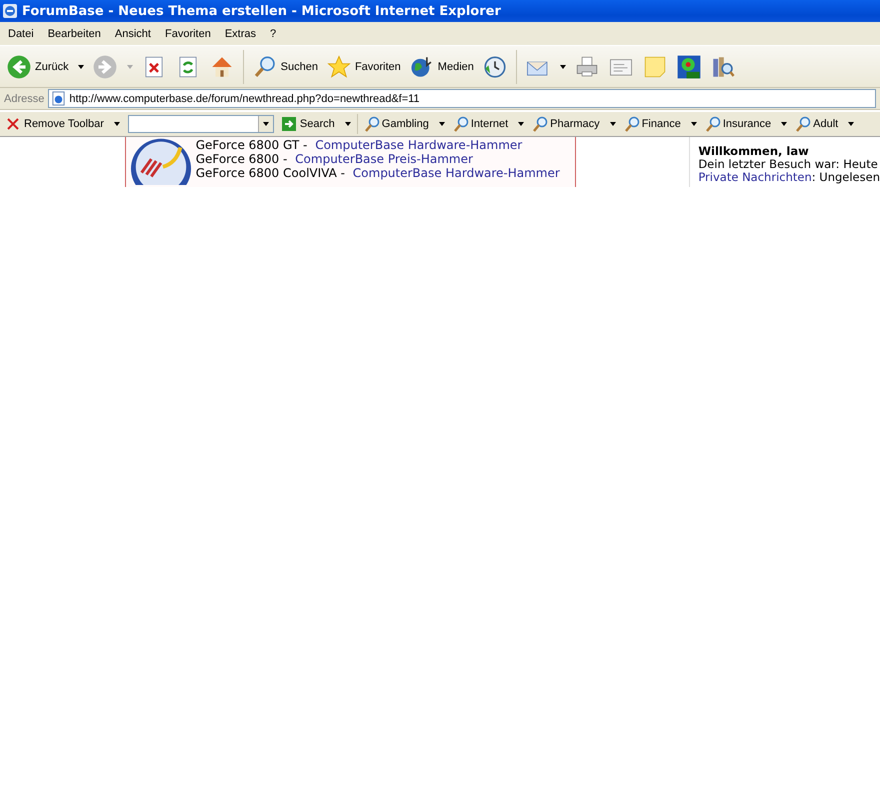 The image size is (880, 800). Describe the element at coordinates (574, 124) in the screenshot. I see `category-button: Pharmacy` at that location.